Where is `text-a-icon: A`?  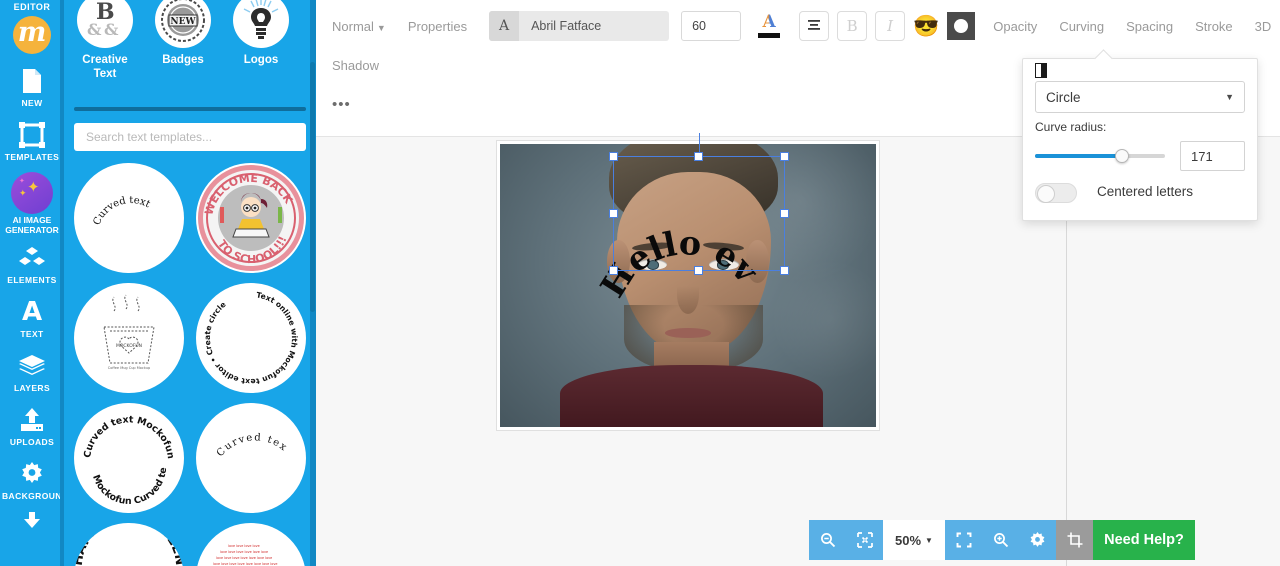 text-a-icon: A is located at coordinates (32, 312).